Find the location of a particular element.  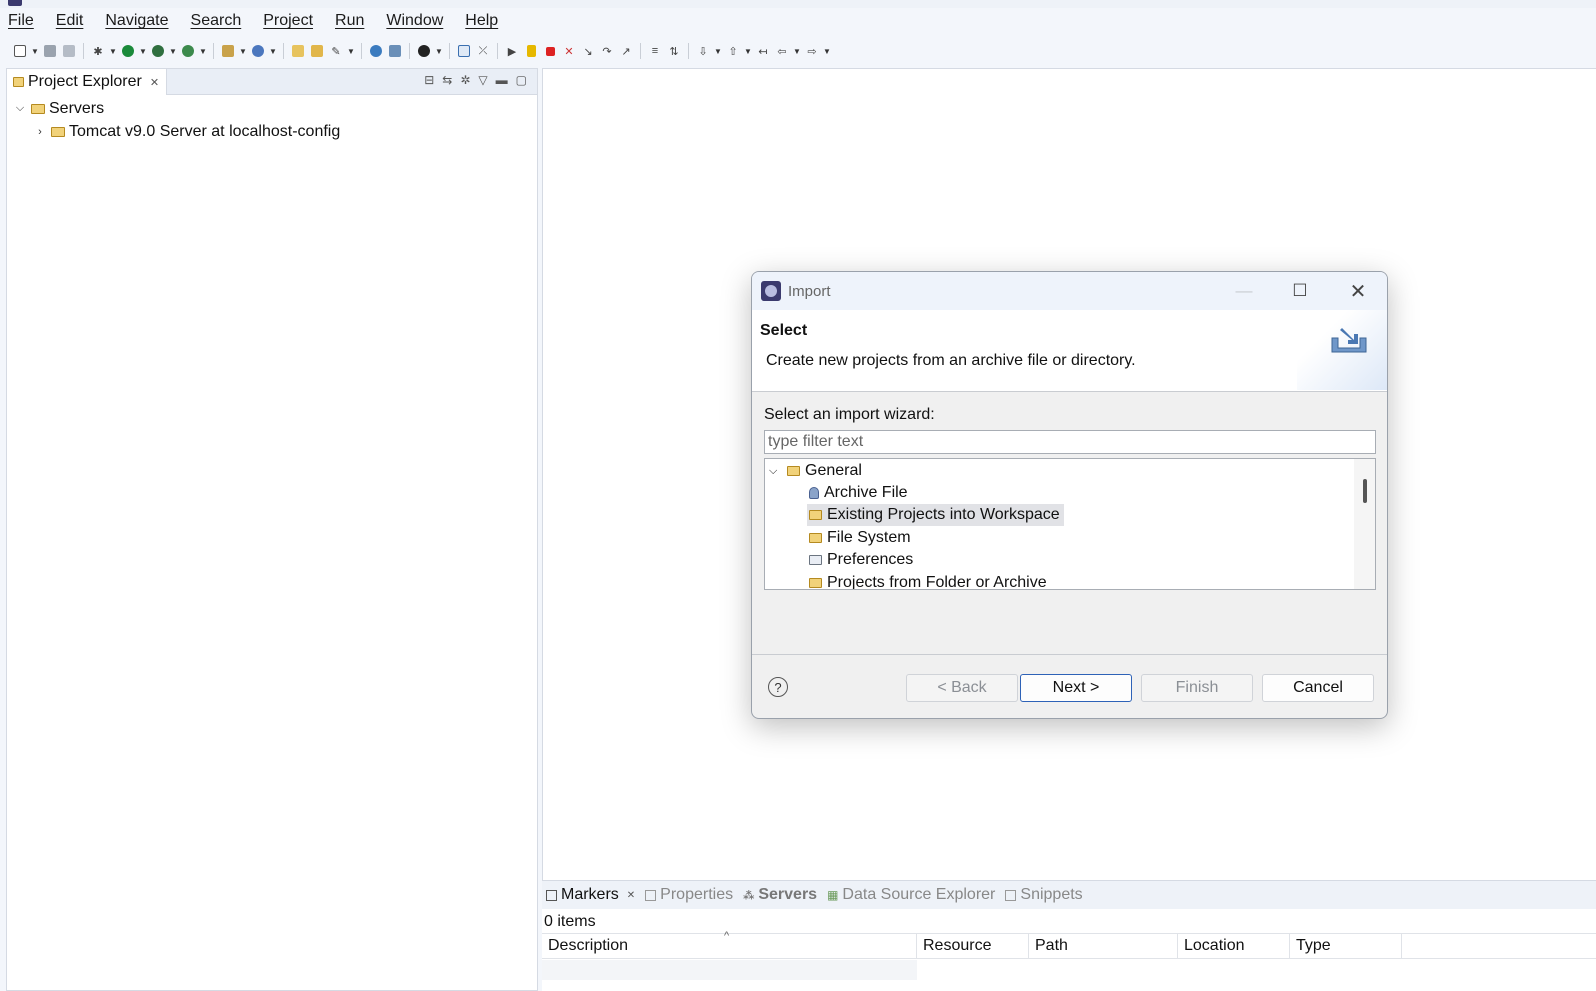

menu-window: Window is located at coordinates (414, 21).